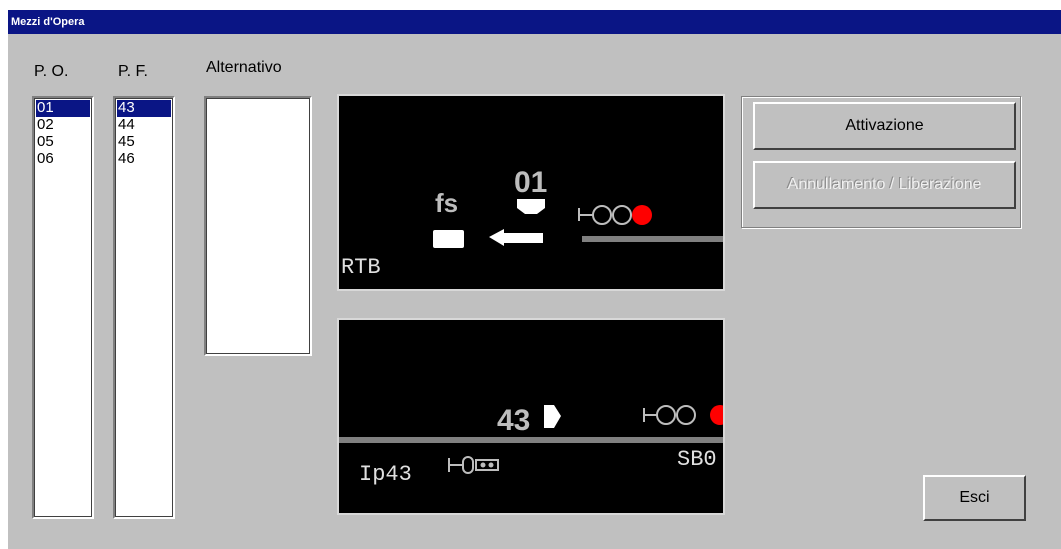  Describe the element at coordinates (480, 465) in the screenshot. I see `shunting-signal-icon` at that location.